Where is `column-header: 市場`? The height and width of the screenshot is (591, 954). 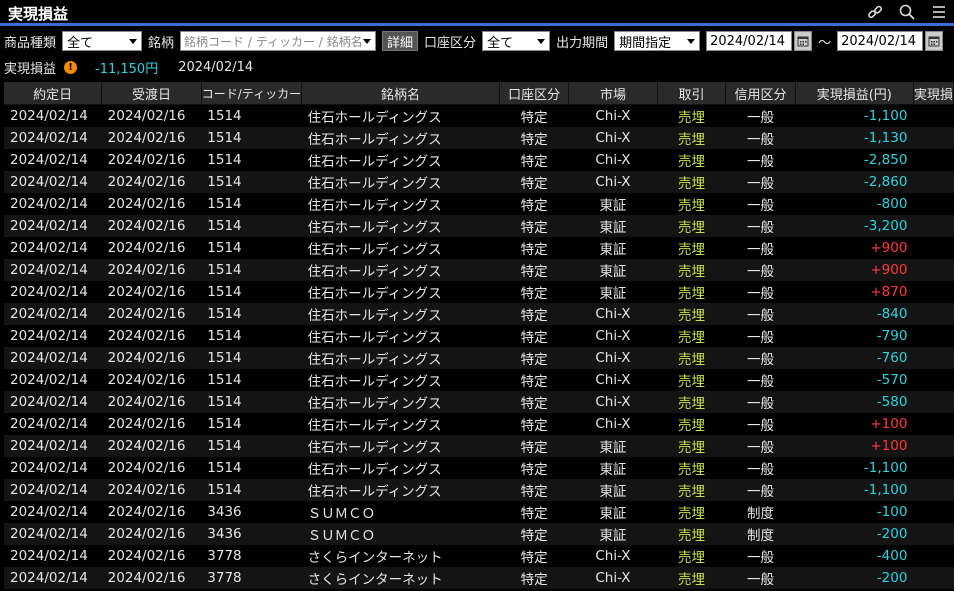 column-header: 市場 is located at coordinates (613, 93).